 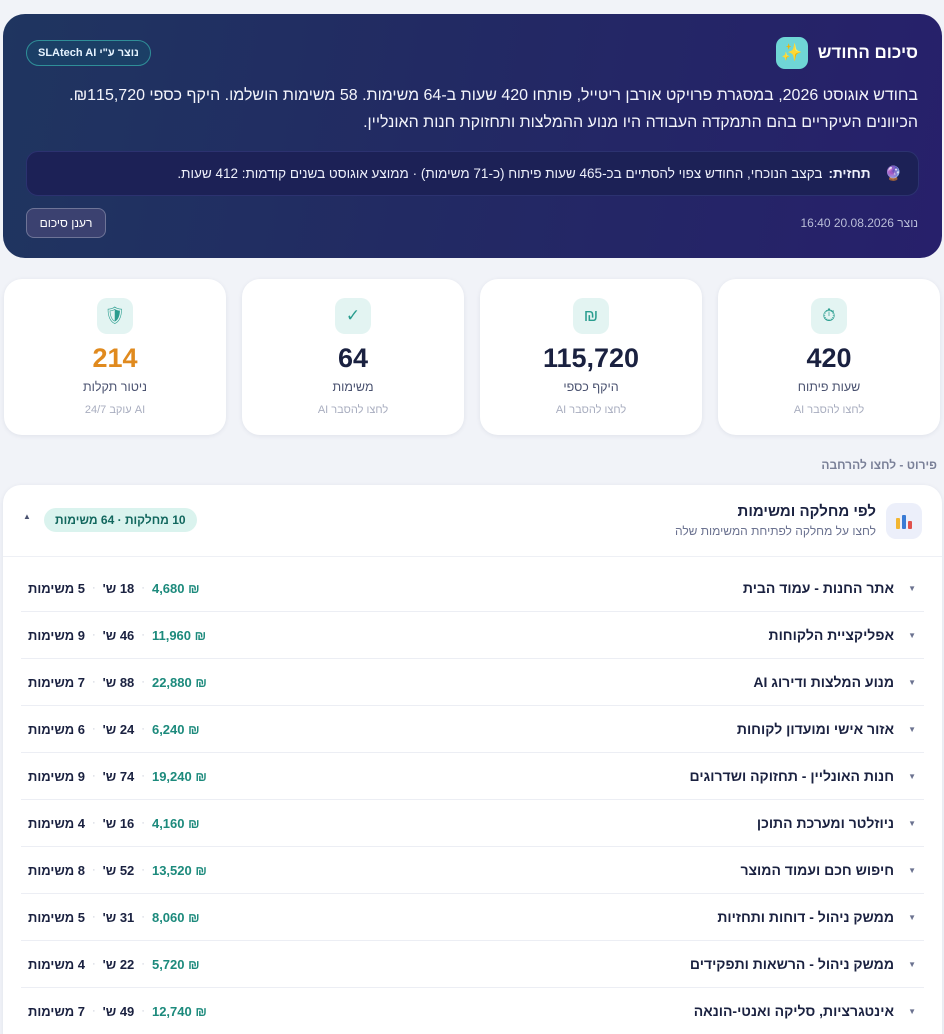 I want to click on kpi-label: ניטור תקלות, so click(x=115, y=387).